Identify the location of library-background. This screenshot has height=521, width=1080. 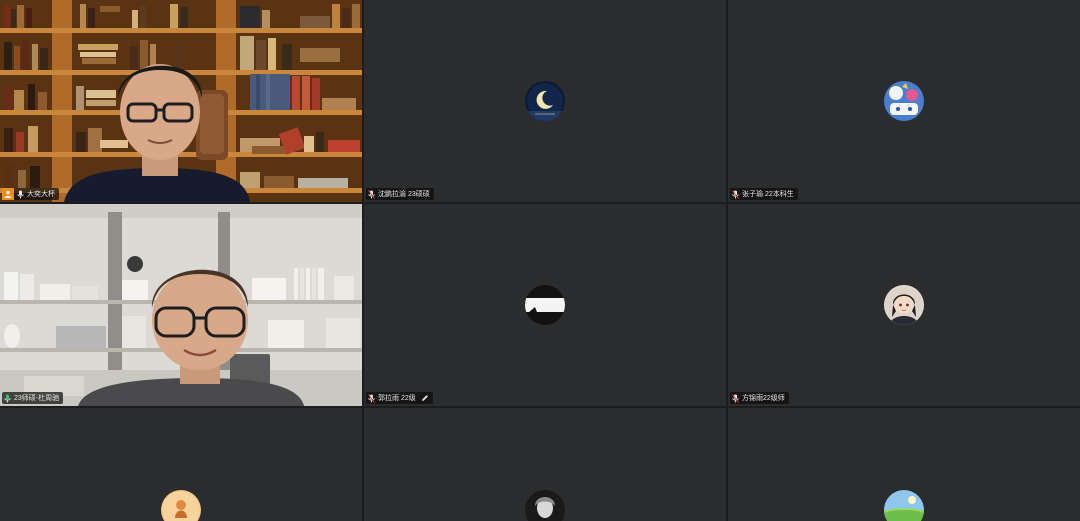
(181, 101).